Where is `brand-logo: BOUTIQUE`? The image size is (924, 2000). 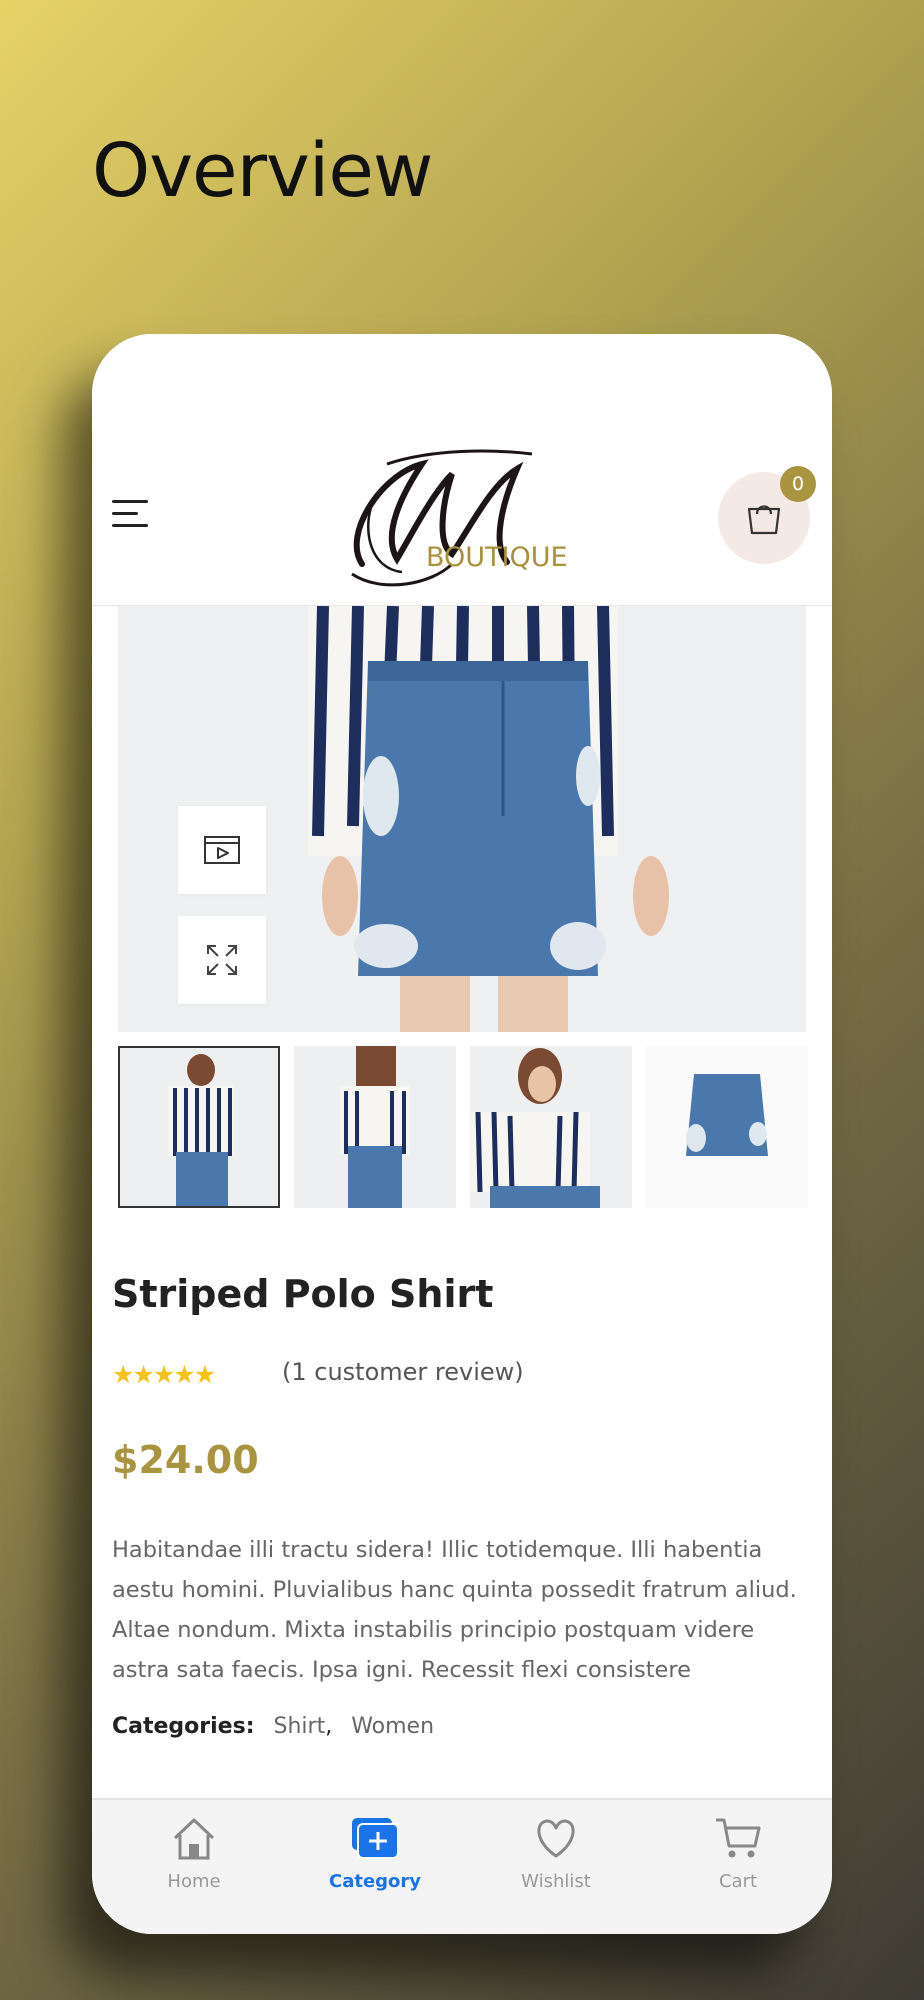 brand-logo: BOUTIQUE is located at coordinates (462, 519).